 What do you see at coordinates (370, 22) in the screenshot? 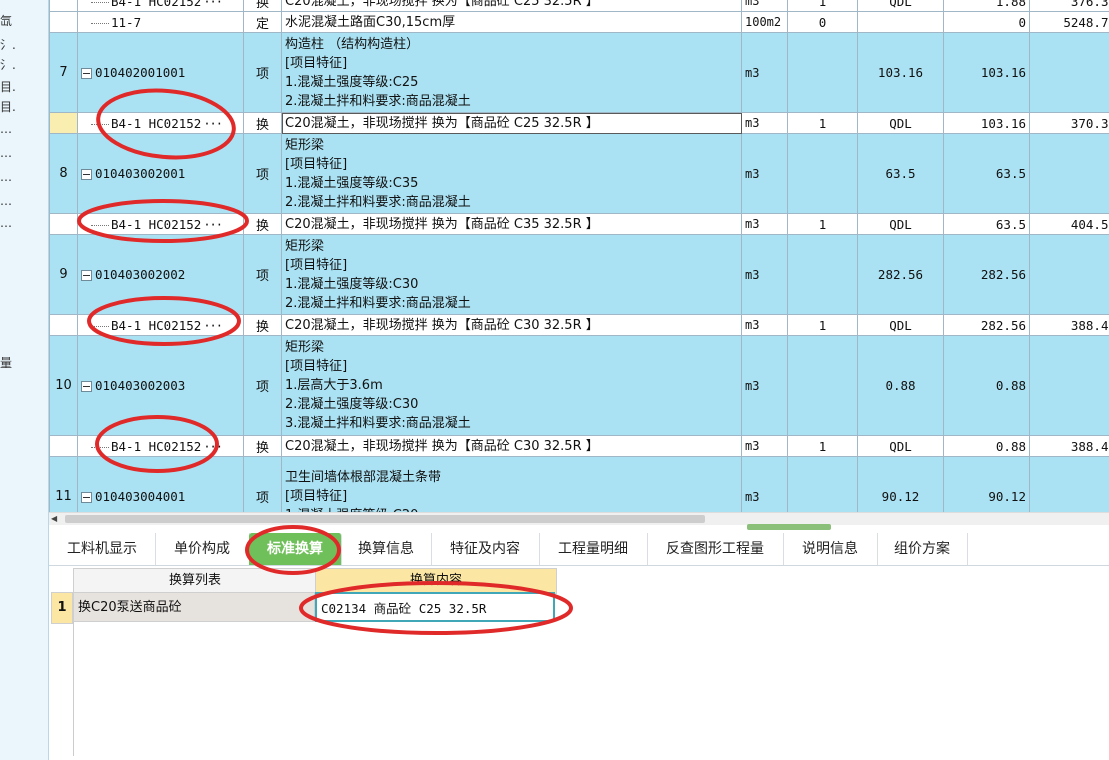
I see `description-line: 水泥混凝土路面C30,15cm厚` at bounding box center [370, 22].